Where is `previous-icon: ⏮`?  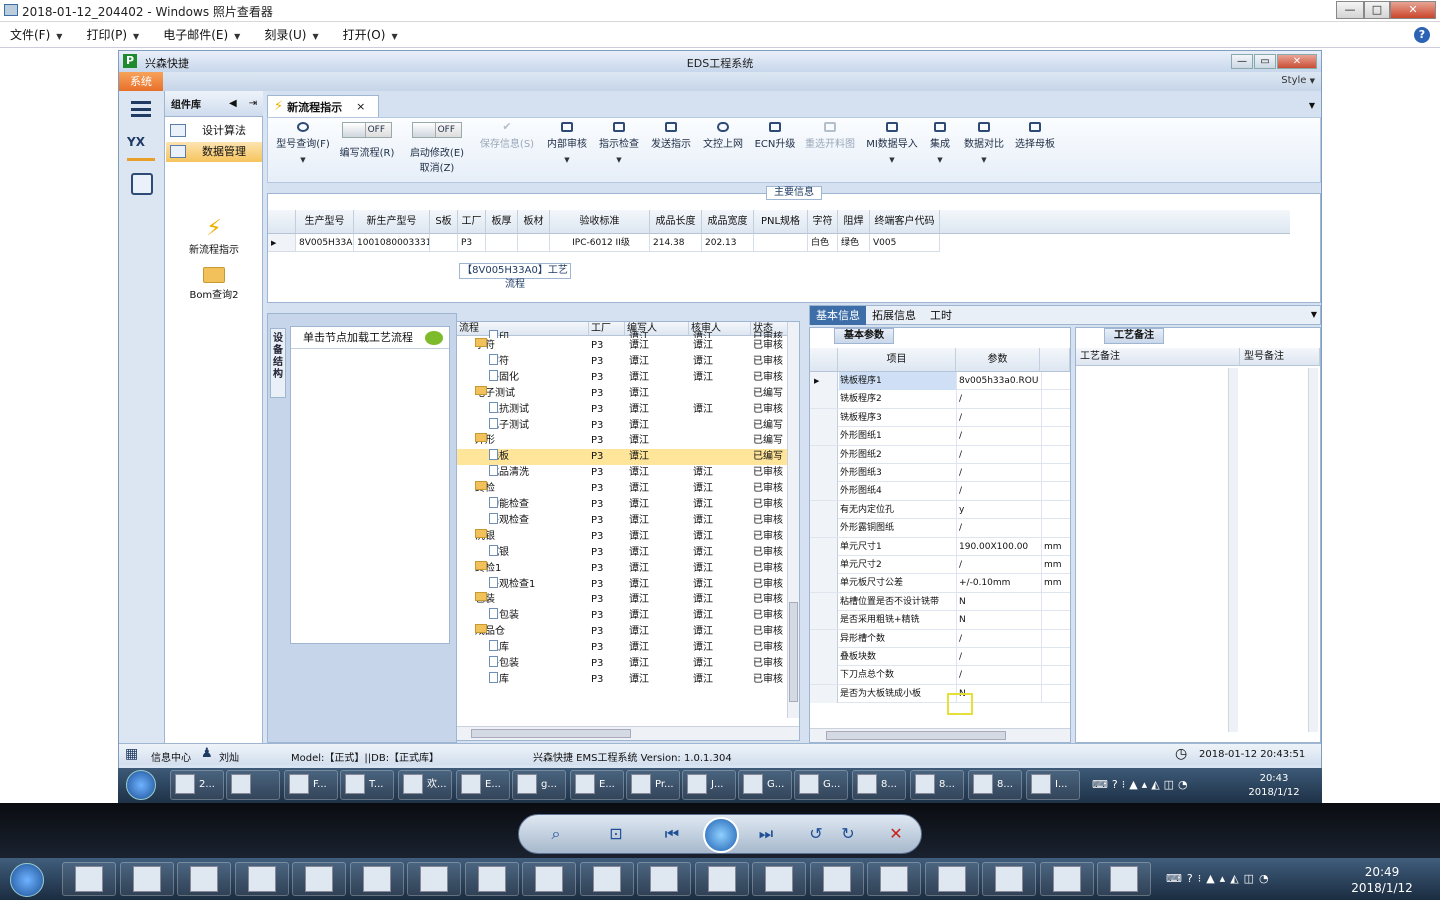 previous-icon: ⏮ is located at coordinates (672, 834).